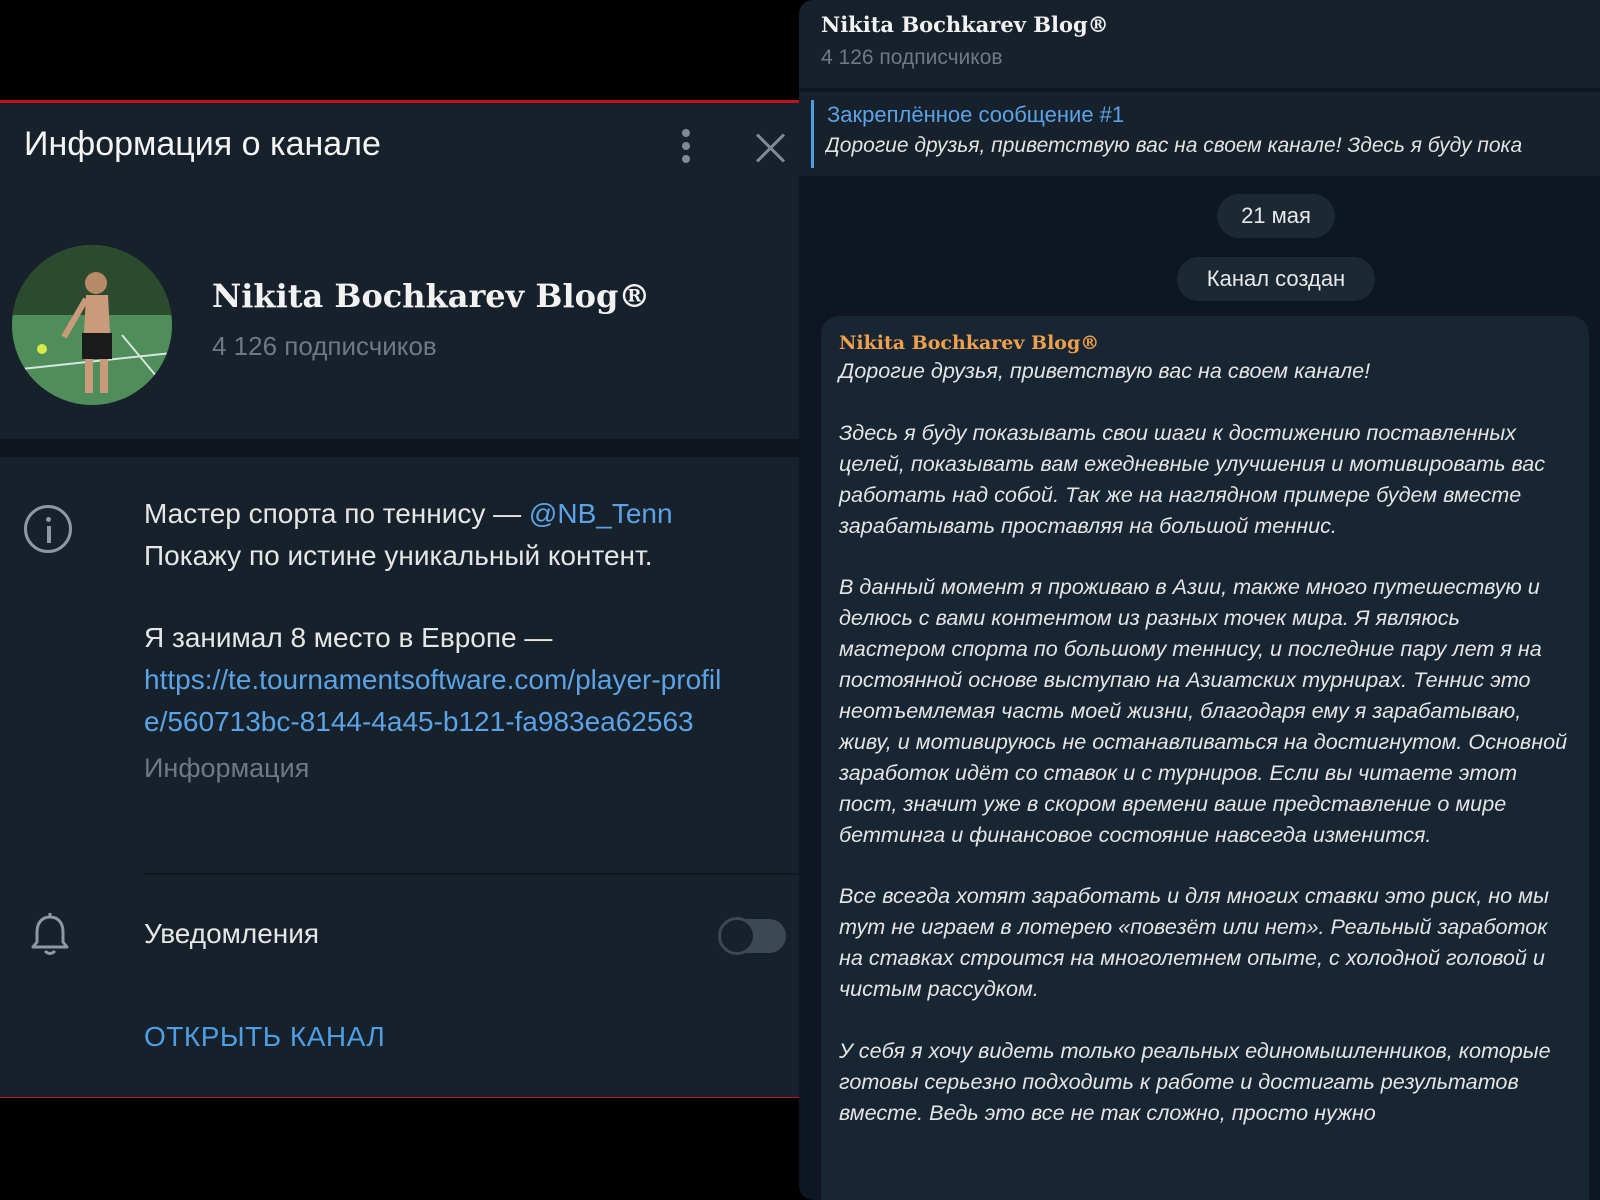 This screenshot has height=1200, width=1600. I want to click on channel-avatar, so click(92, 325).